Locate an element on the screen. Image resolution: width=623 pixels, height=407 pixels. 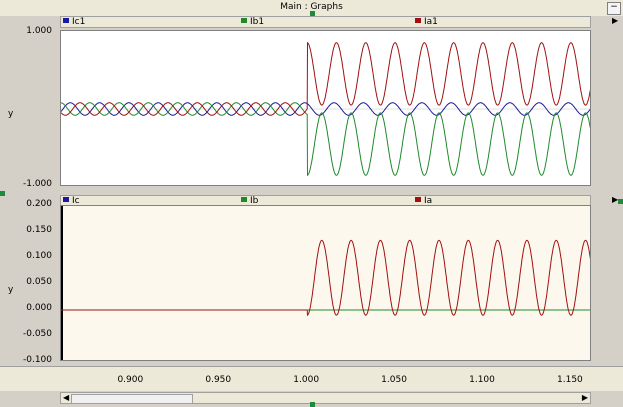
panel-menu-icon: ▶ is located at coordinates (615, 20).